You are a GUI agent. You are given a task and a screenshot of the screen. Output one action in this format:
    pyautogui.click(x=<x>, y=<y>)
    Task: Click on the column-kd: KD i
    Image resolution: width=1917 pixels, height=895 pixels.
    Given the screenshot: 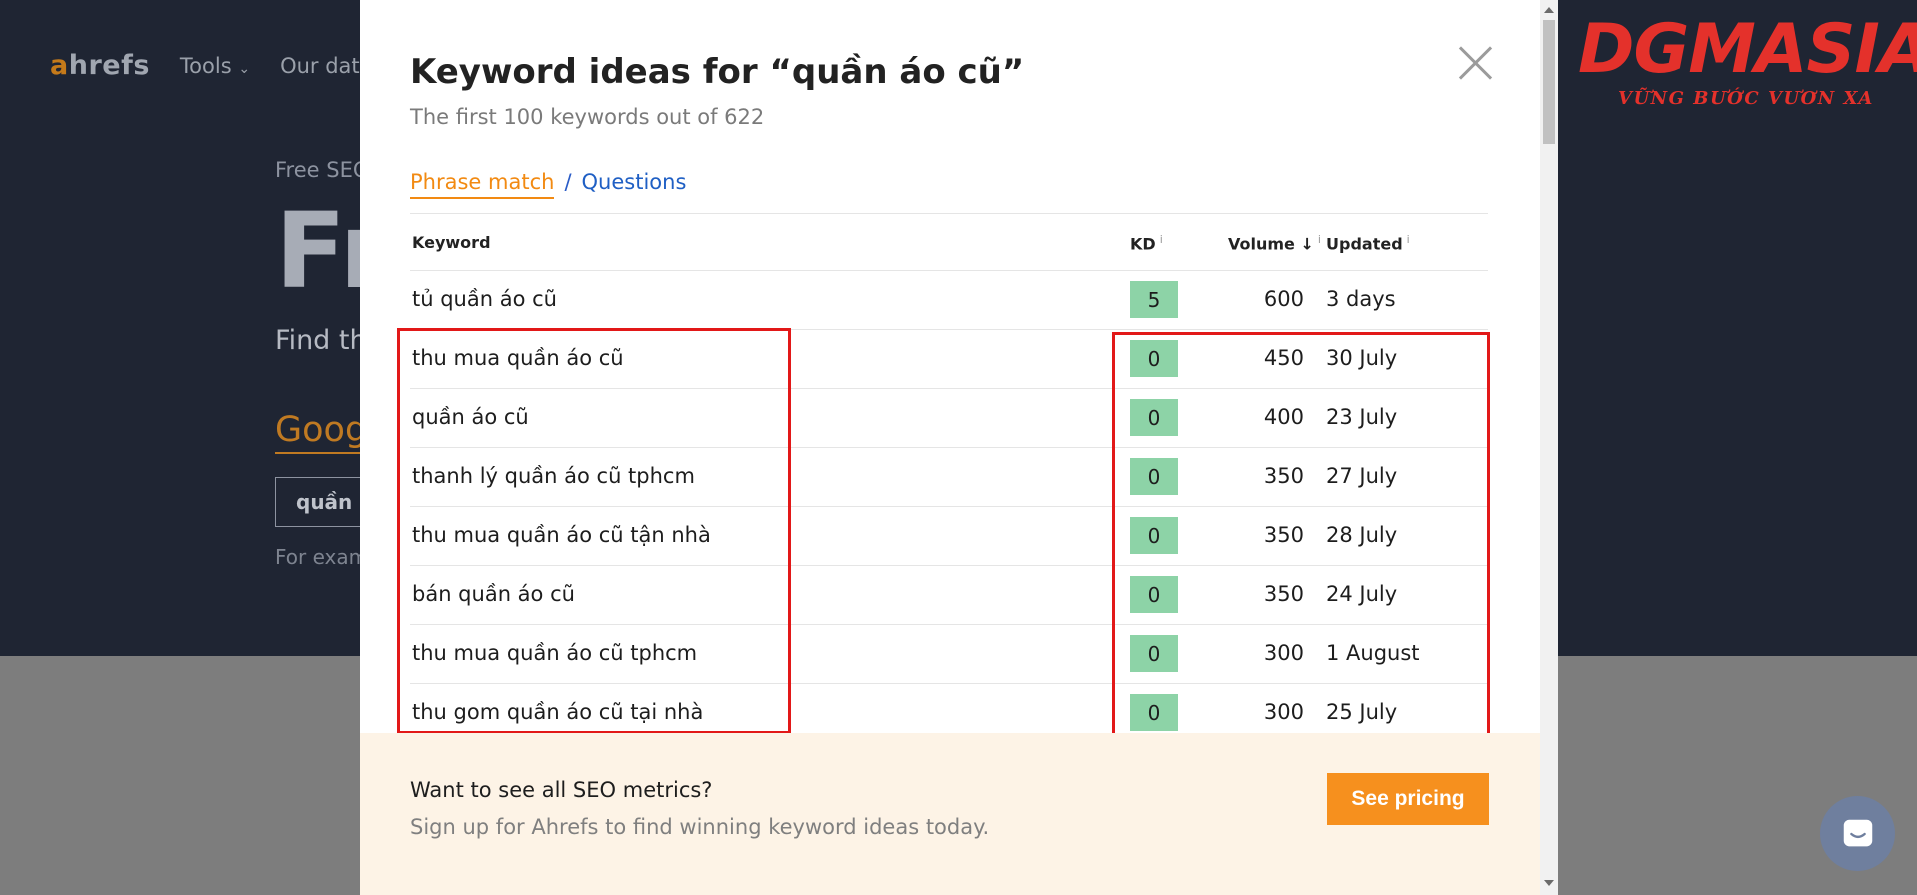 What is the action you would take?
    pyautogui.click(x=1146, y=243)
    